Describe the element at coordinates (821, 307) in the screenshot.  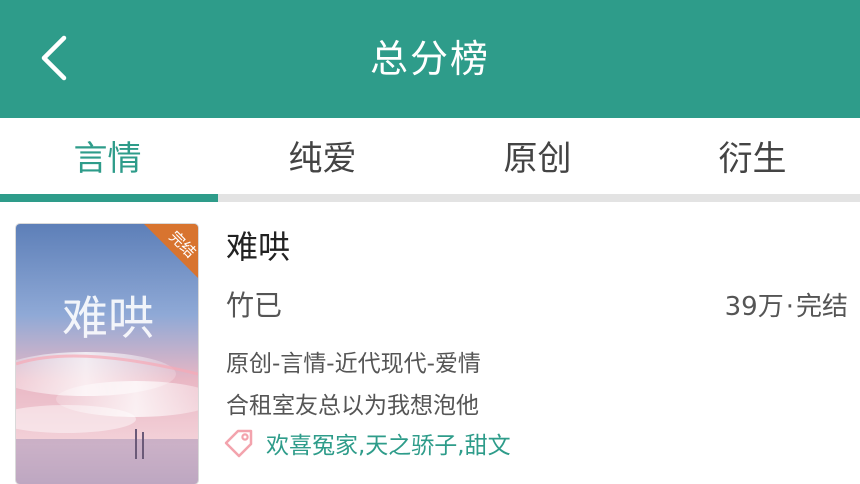
I see `completion-status: 完结` at that location.